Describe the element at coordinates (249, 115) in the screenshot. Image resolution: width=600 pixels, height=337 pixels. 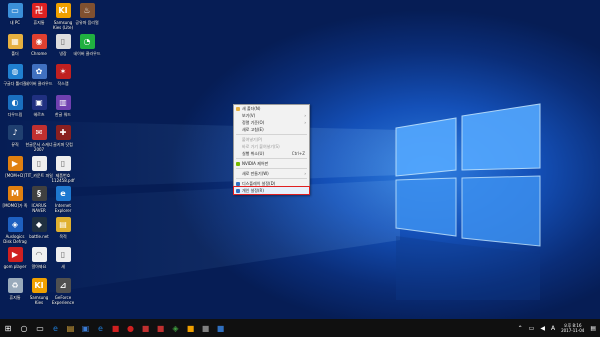
I see `menu-item-label: 보기(V)` at that location.